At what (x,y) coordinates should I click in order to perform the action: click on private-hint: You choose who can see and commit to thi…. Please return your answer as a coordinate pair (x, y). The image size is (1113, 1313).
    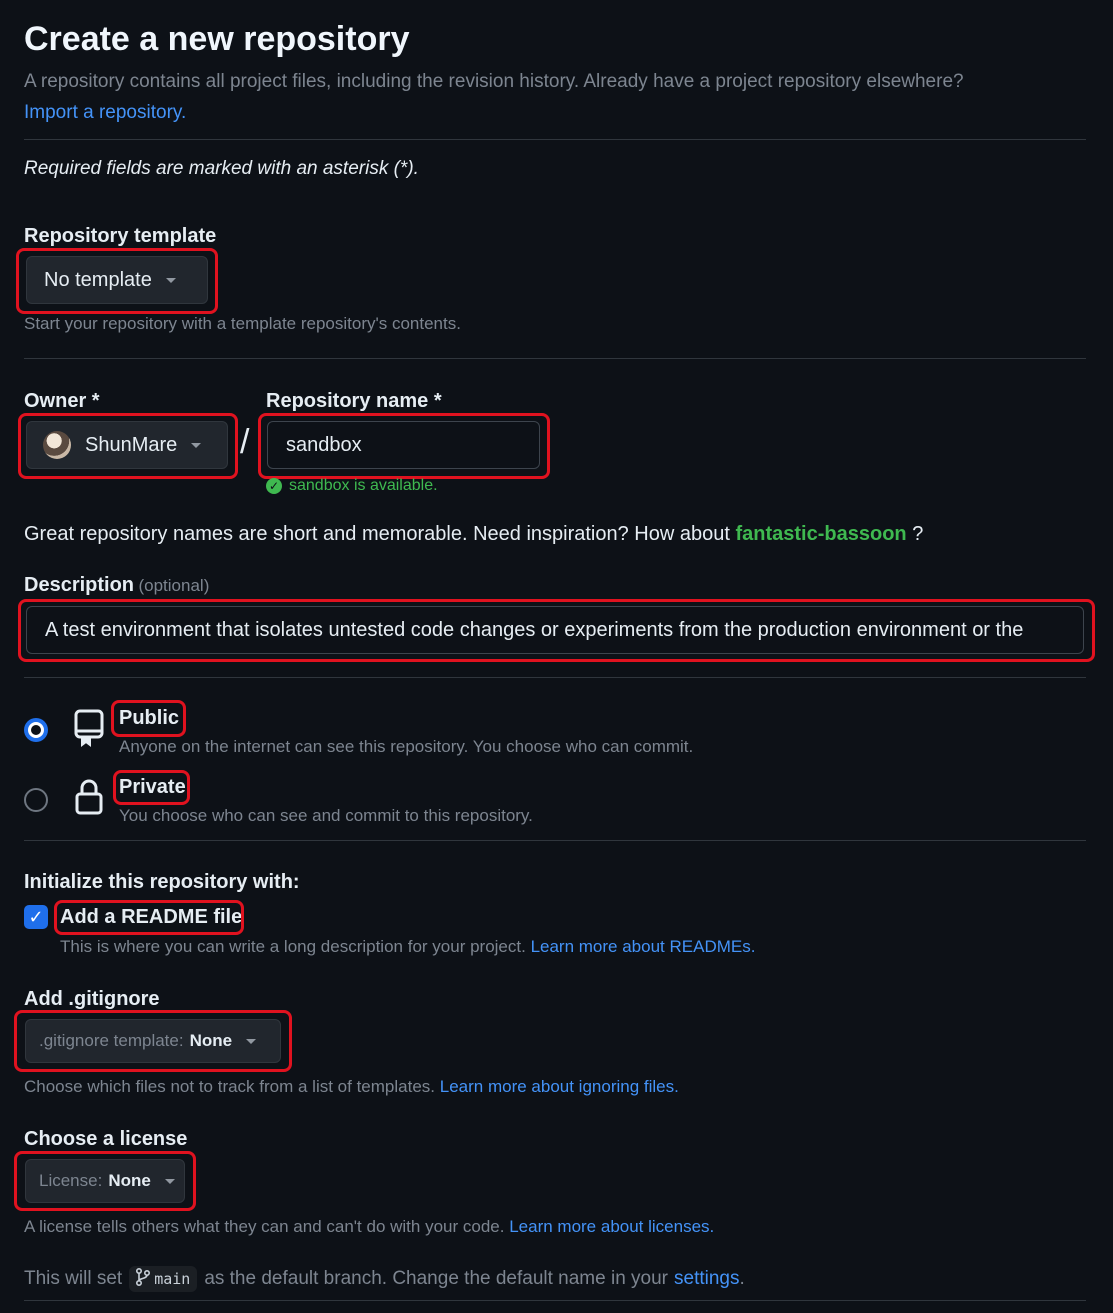
    Looking at the image, I should click on (326, 815).